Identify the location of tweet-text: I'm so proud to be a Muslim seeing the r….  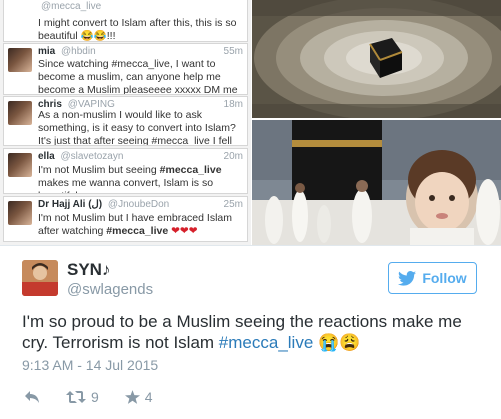
(254, 332).